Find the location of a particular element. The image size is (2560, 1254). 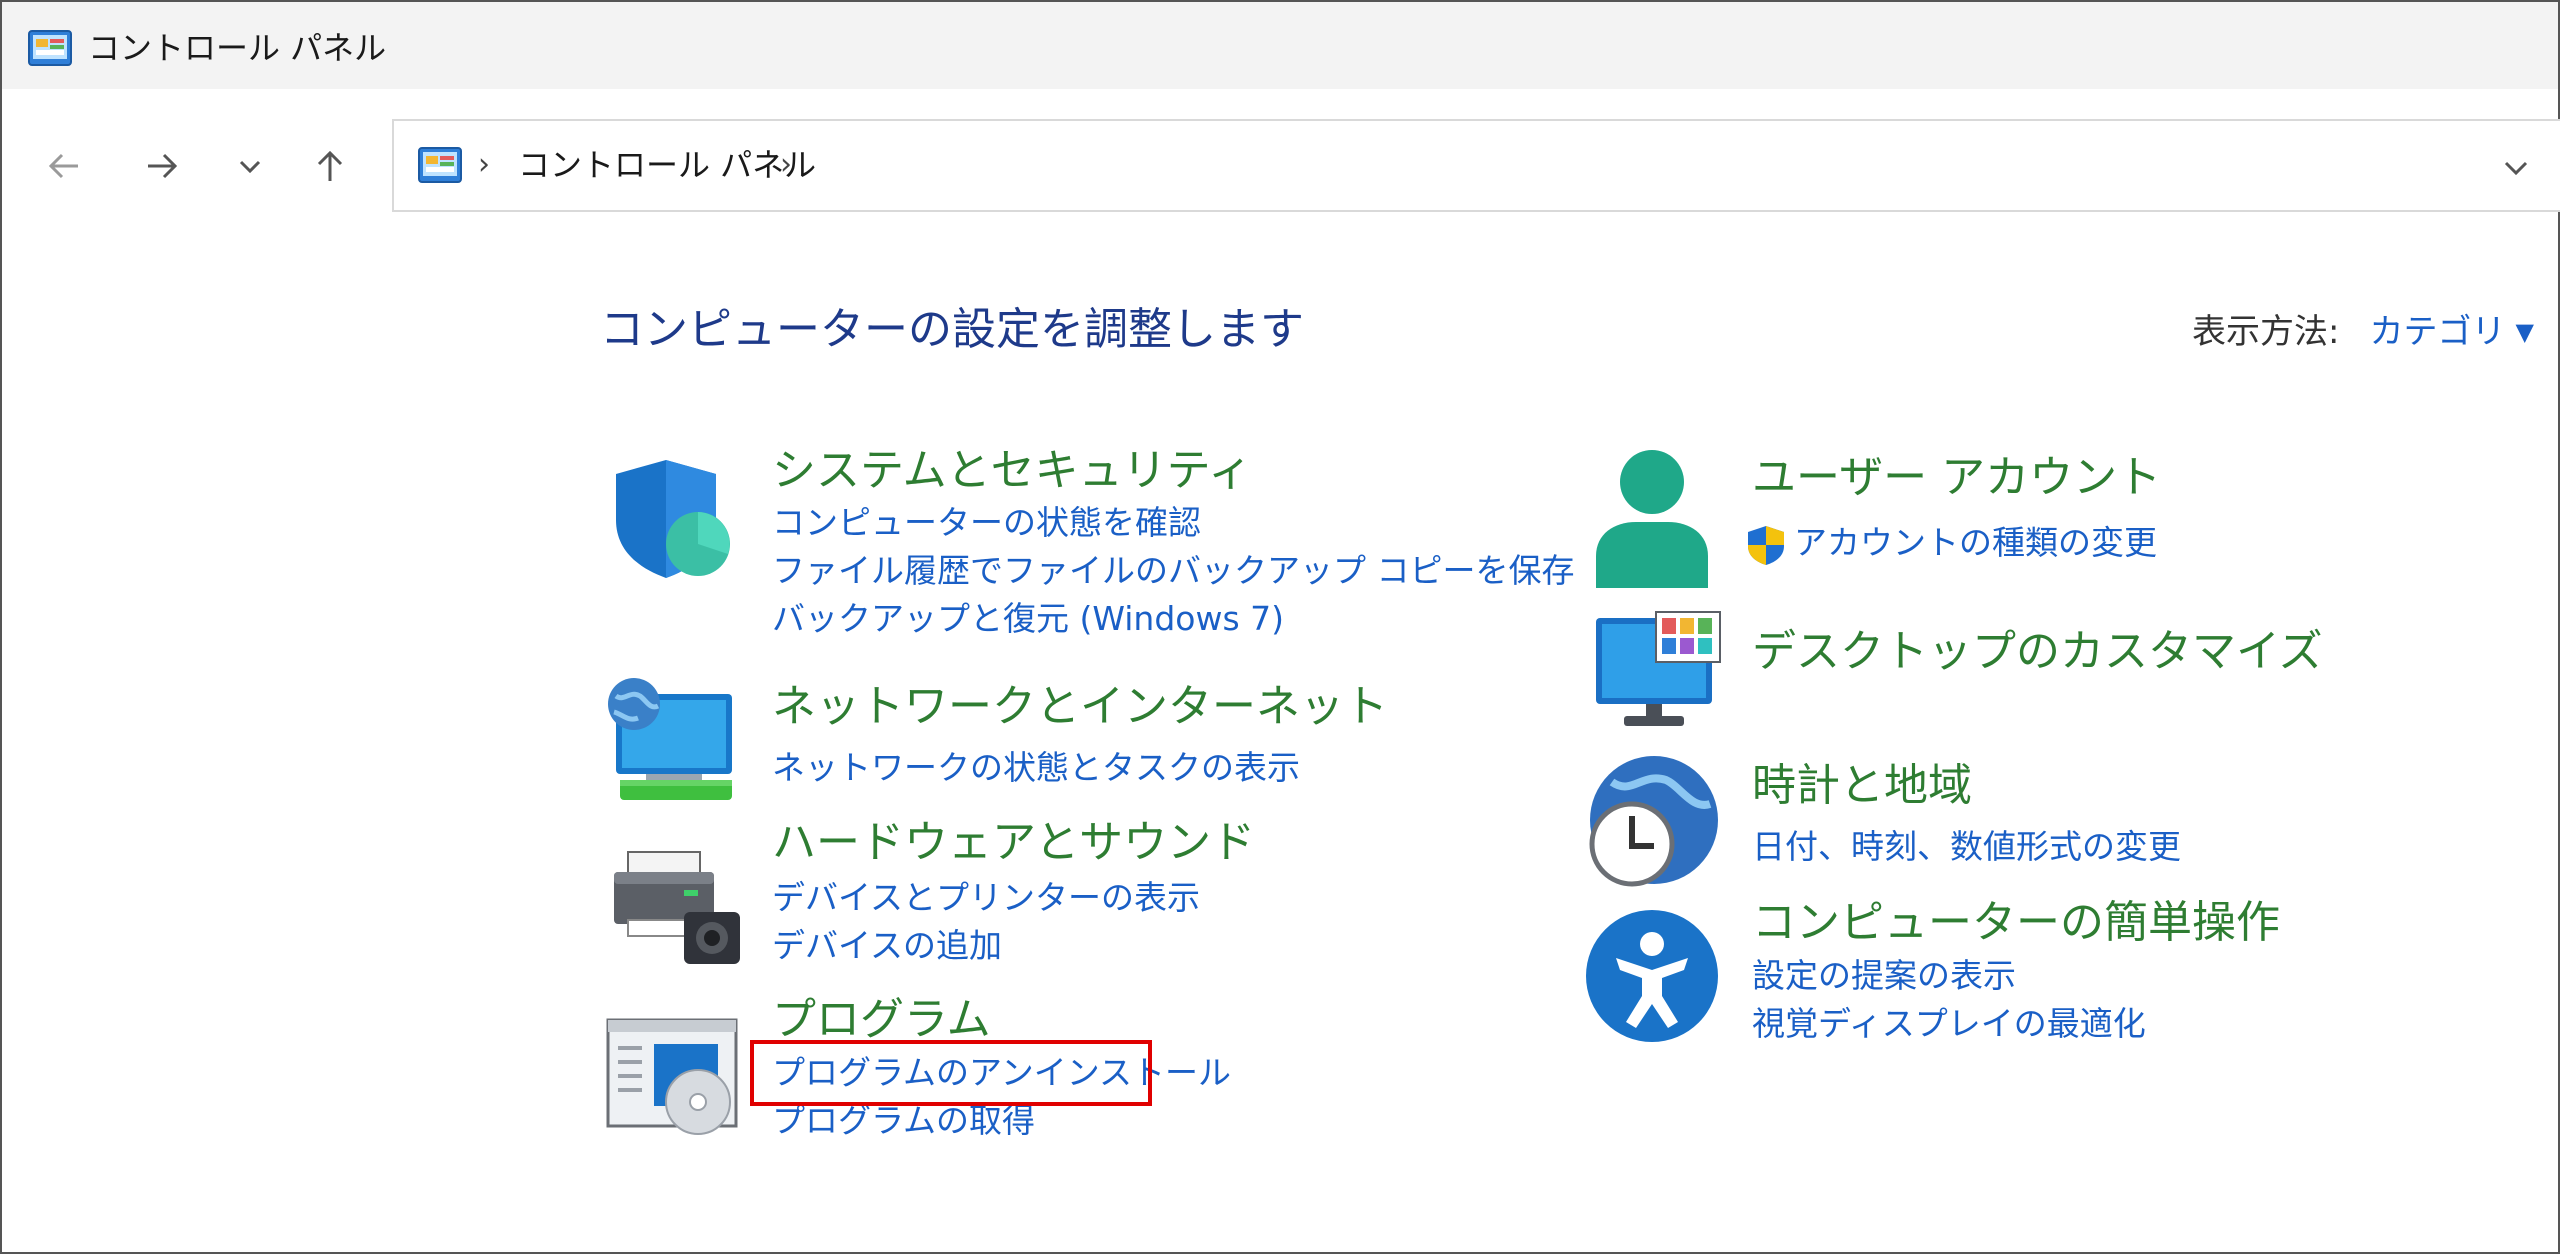

user-icon is located at coordinates (1652, 518).